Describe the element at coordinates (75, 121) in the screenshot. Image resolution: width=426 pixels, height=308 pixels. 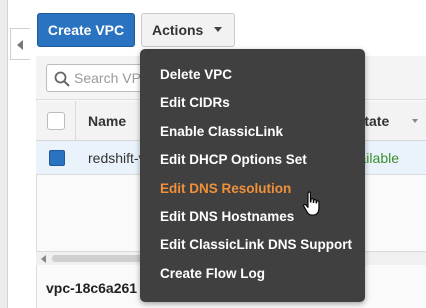
I see `column-divider` at that location.